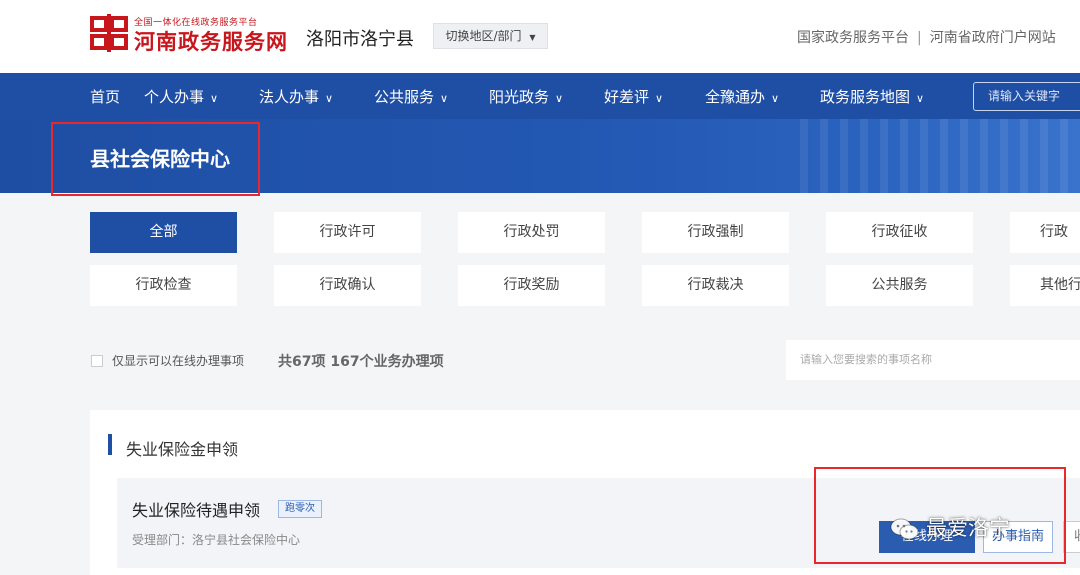 This screenshot has height=575, width=1080. Describe the element at coordinates (531, 232) in the screenshot. I see `category-penalty: 行政处罚` at that location.